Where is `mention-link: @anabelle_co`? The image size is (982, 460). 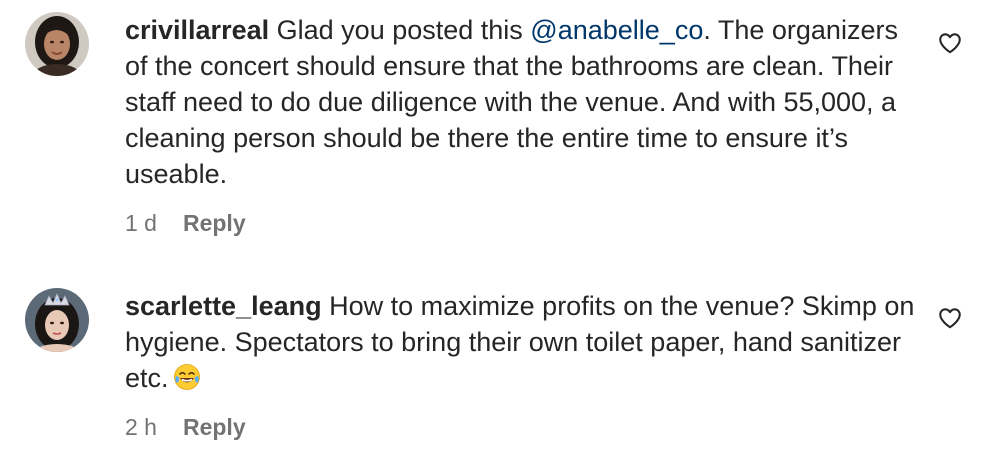
mention-link: @anabelle_co is located at coordinates (616, 30).